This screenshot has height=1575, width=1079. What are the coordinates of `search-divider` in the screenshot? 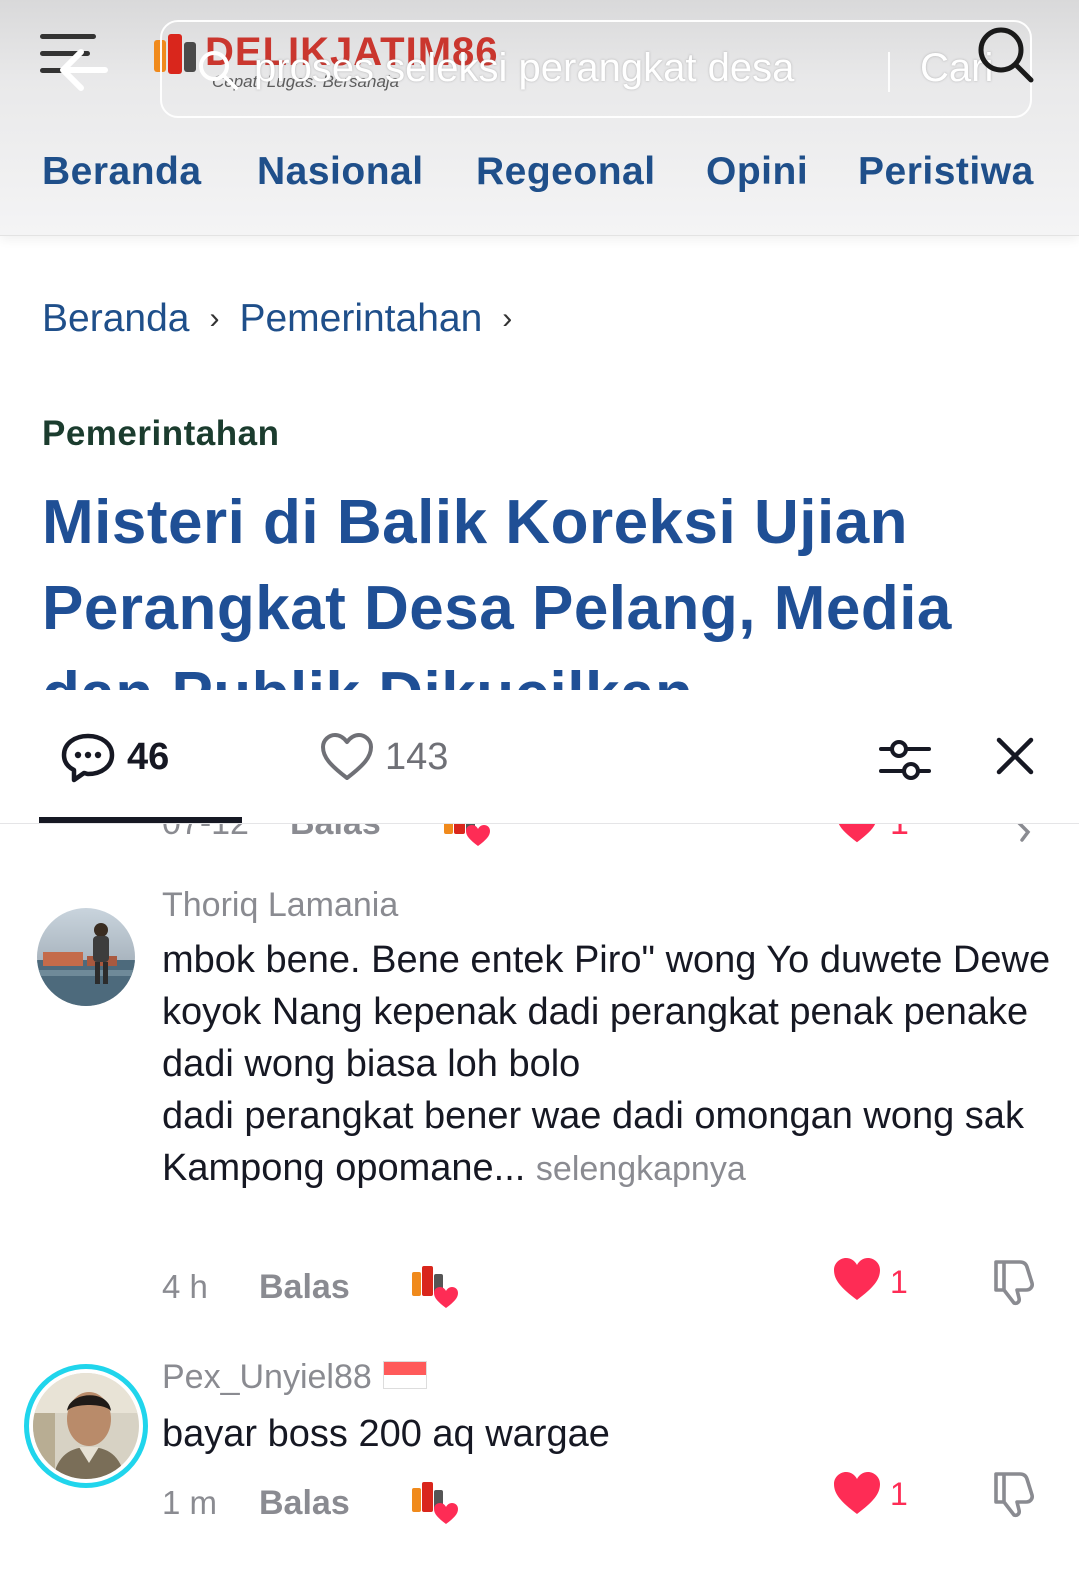 It's located at (889, 72).